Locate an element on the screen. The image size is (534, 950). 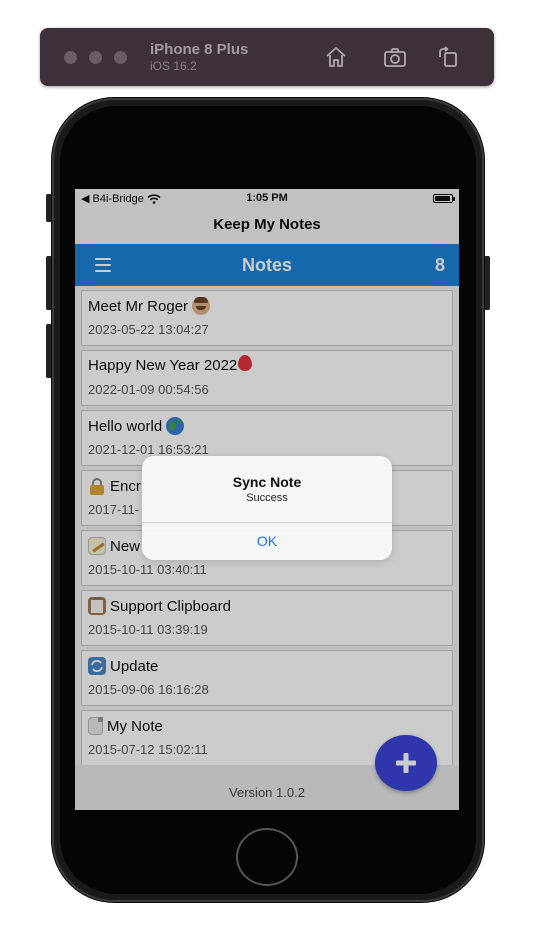
simulator-toolbar: iPhone 8 Plus iOS 16.2 is located at coordinates (267, 57).